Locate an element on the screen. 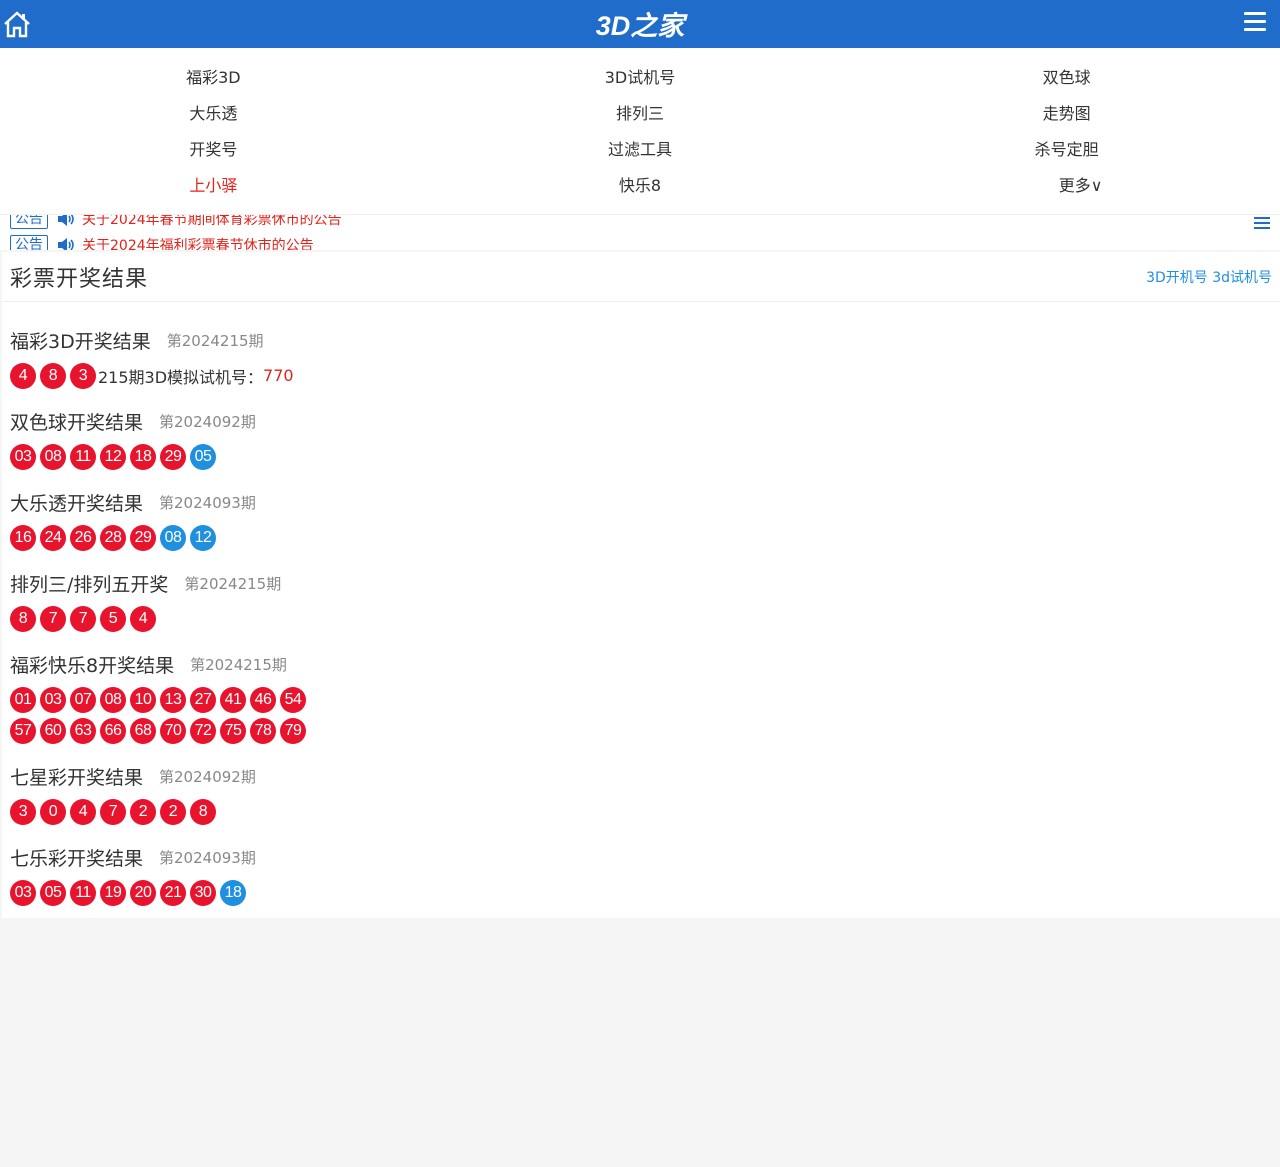 Image resolution: width=1280 pixels, height=1167 pixels. ball-row: 4 8 3 215期3D模拟试机号： 770 is located at coordinates (641, 375).